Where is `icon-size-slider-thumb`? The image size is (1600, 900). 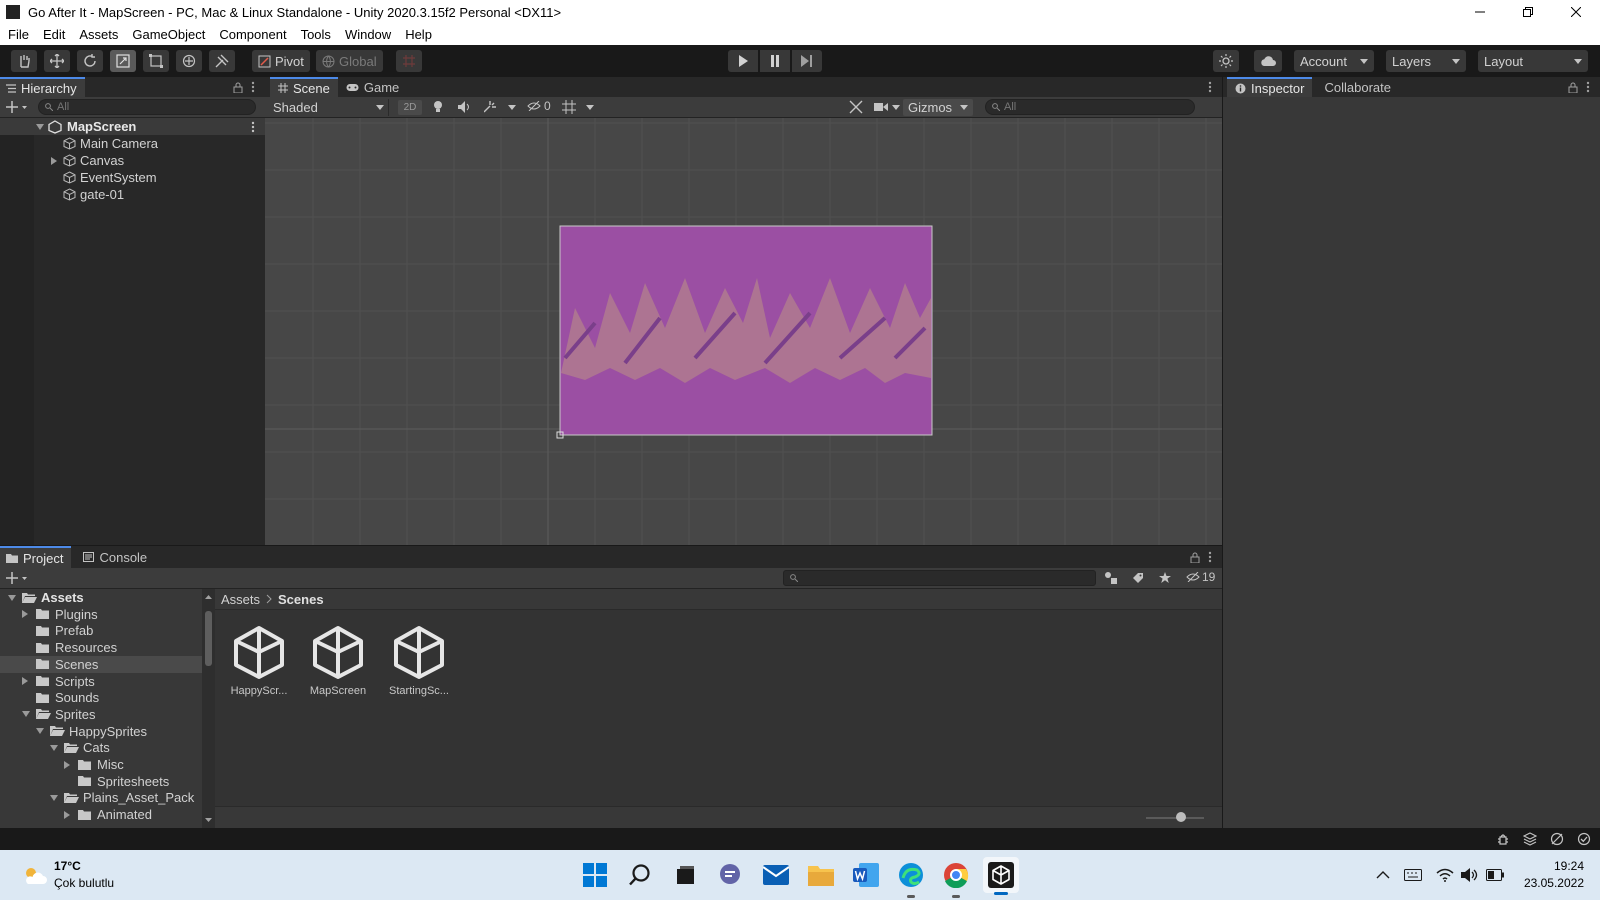 icon-size-slider-thumb is located at coordinates (1181, 817).